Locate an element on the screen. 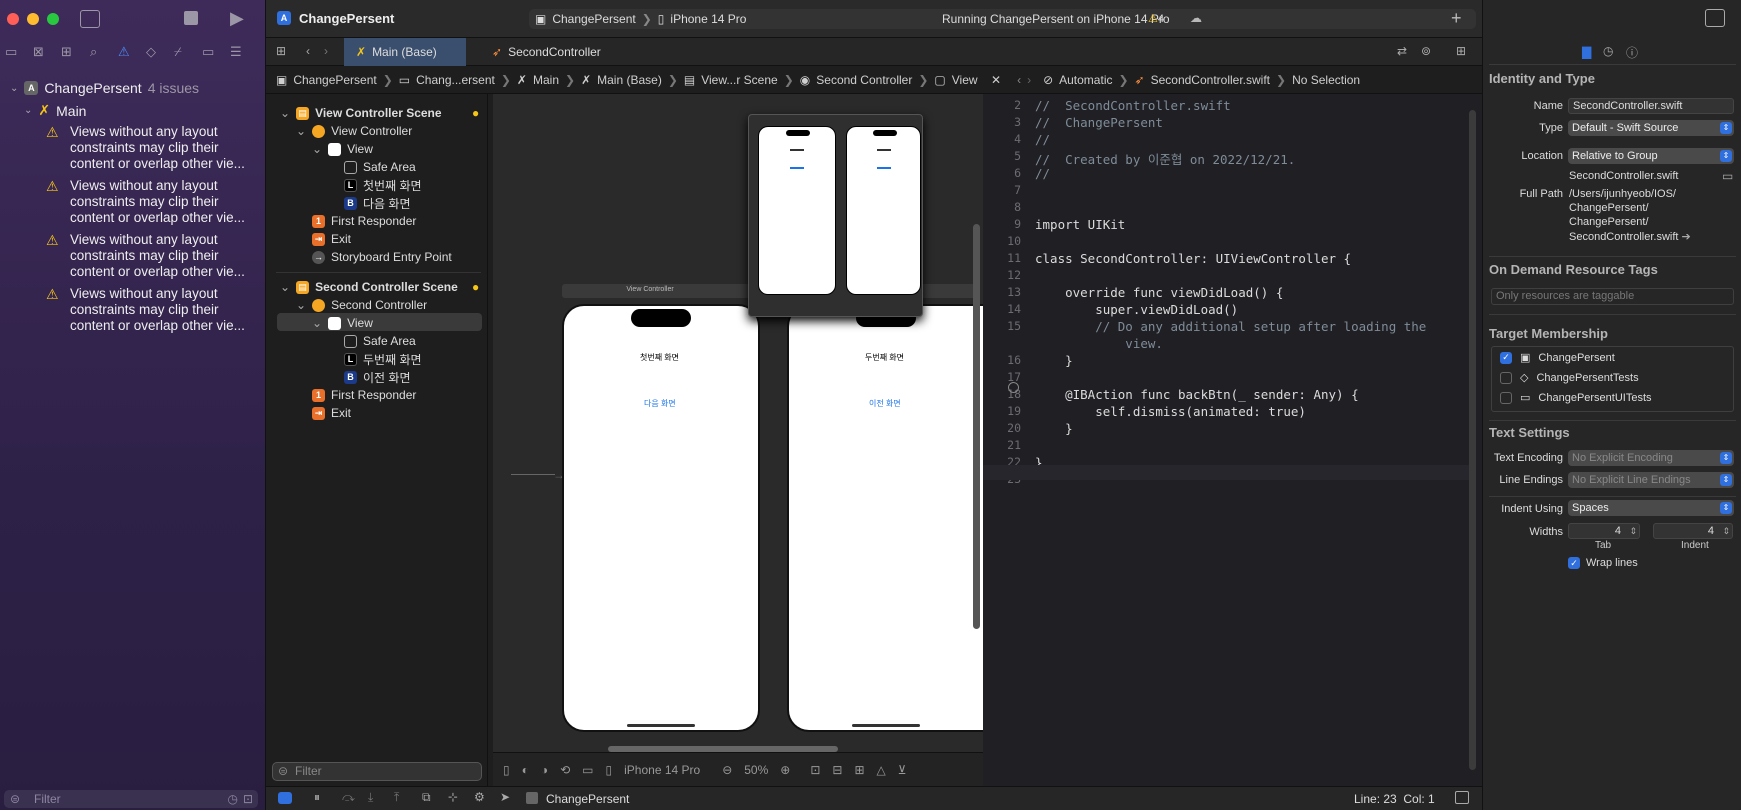 The height and width of the screenshot is (810, 1741). outline-row: L 두번째 화면 is located at coordinates (383, 359).